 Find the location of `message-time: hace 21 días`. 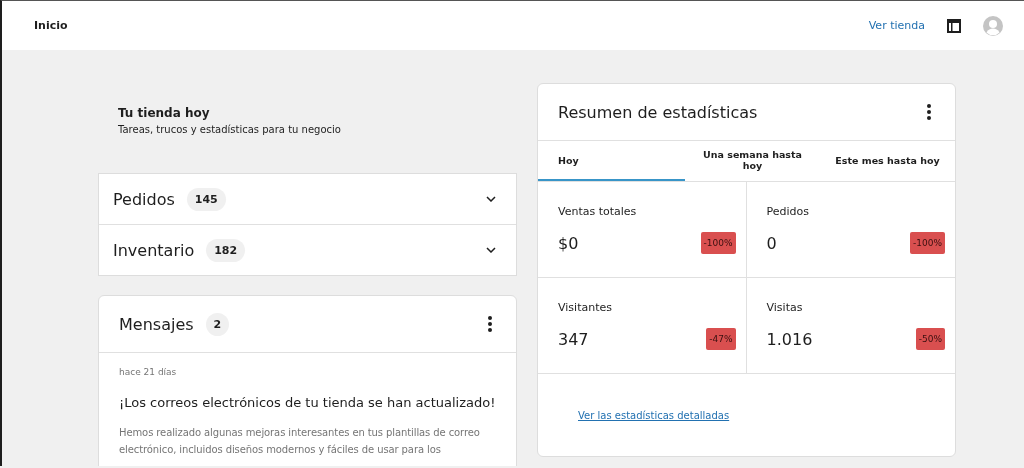

message-time: hace 21 días is located at coordinates (148, 372).